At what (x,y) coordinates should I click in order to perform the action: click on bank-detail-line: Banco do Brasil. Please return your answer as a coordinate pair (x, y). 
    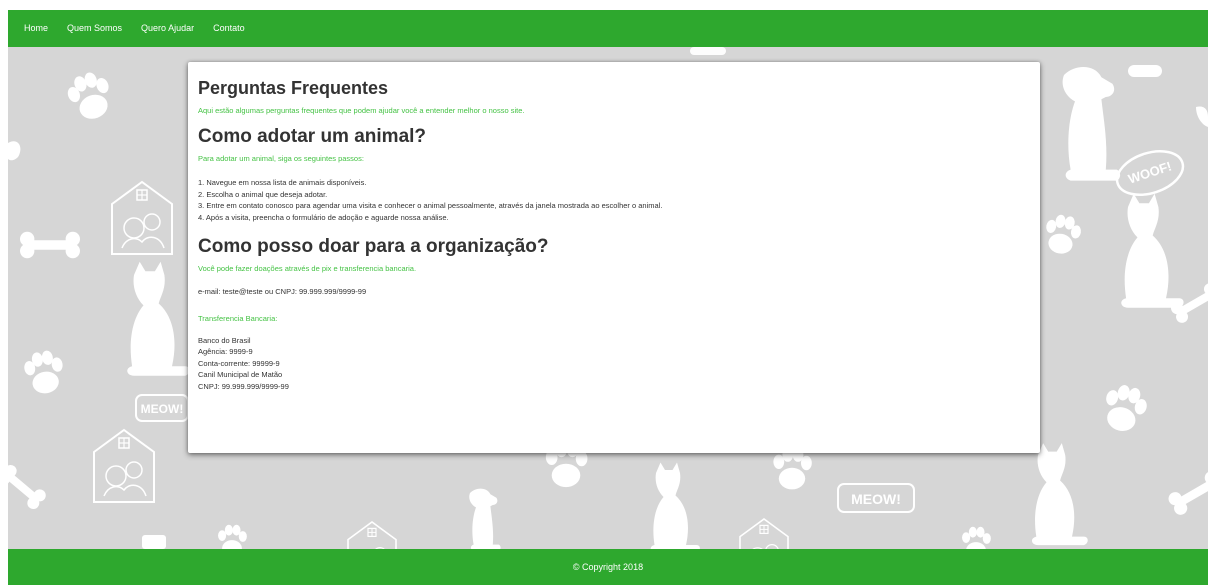
    Looking at the image, I should click on (224, 340).